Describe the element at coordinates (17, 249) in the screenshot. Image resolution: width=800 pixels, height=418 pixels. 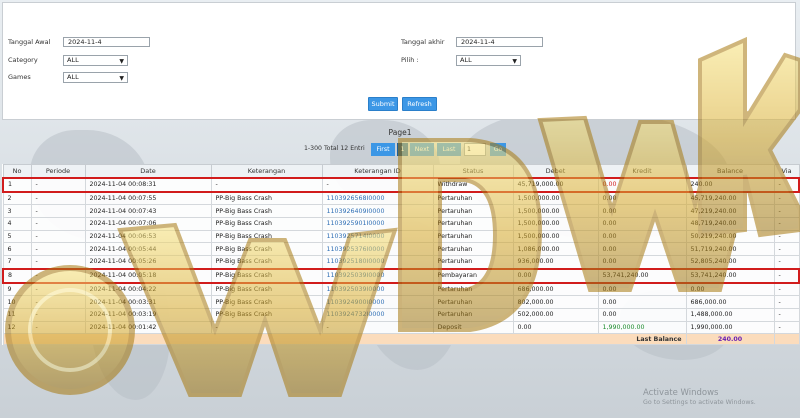
I see `cell-no: 6` at that location.